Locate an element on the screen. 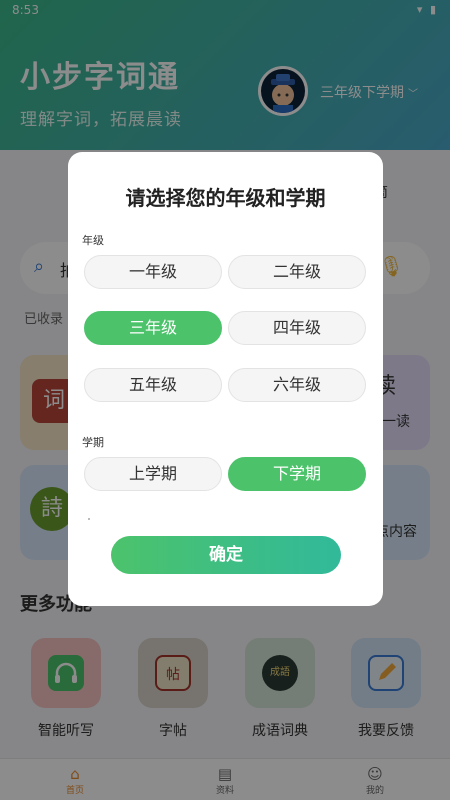  grade-option-1: 一年级 is located at coordinates (153, 272).